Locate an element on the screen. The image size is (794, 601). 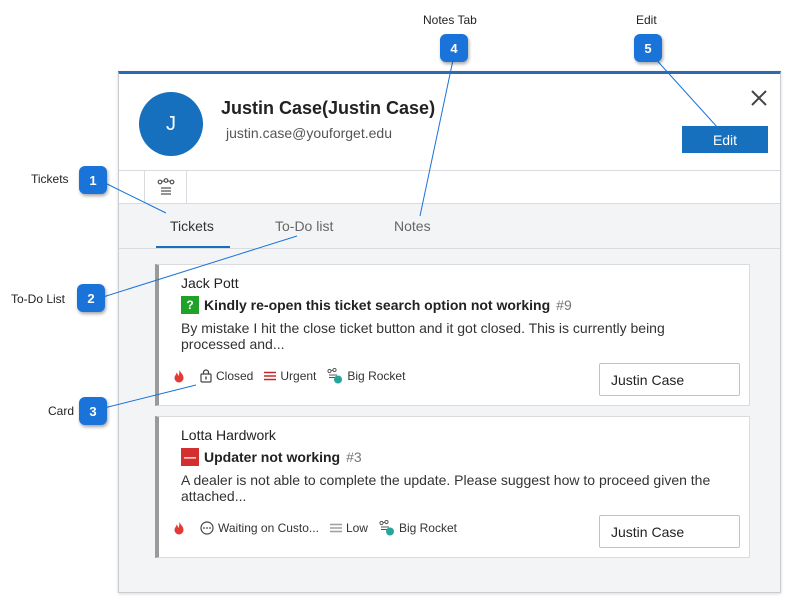
contact-name: Justin Case(Justin Case) is located at coordinates (328, 108).